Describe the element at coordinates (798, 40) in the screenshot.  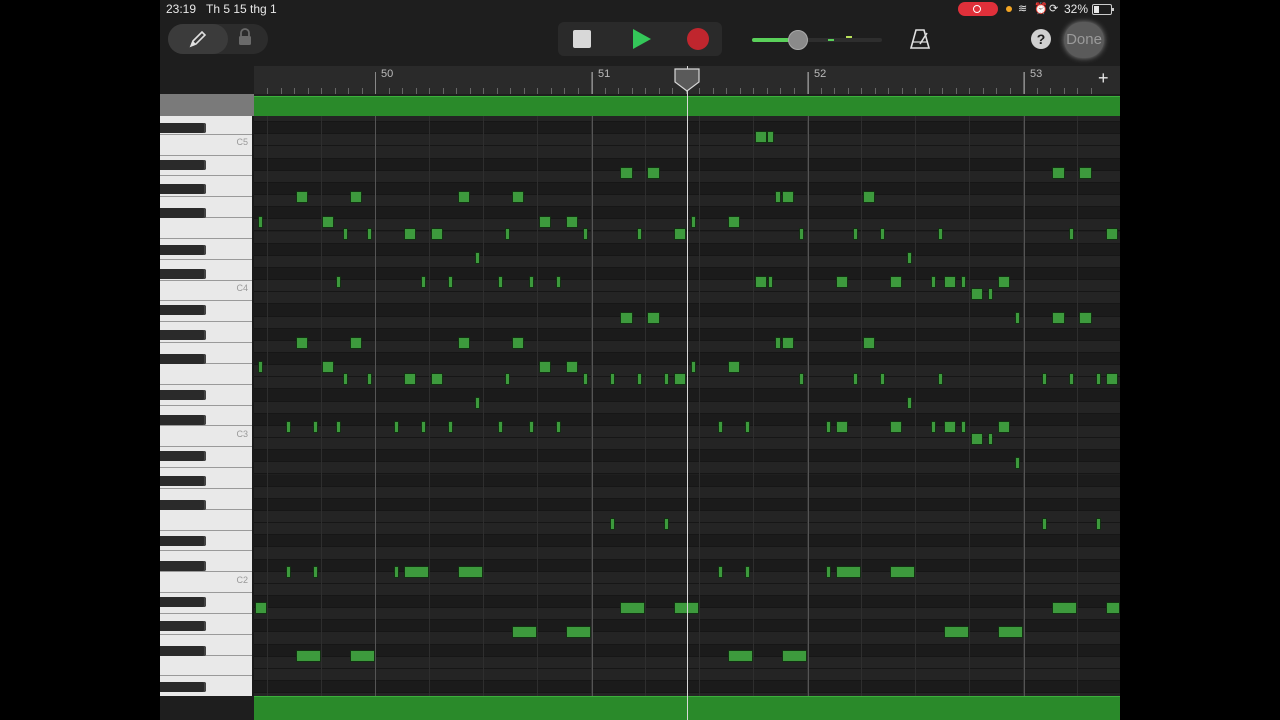
I see `master-volume-slider` at that location.